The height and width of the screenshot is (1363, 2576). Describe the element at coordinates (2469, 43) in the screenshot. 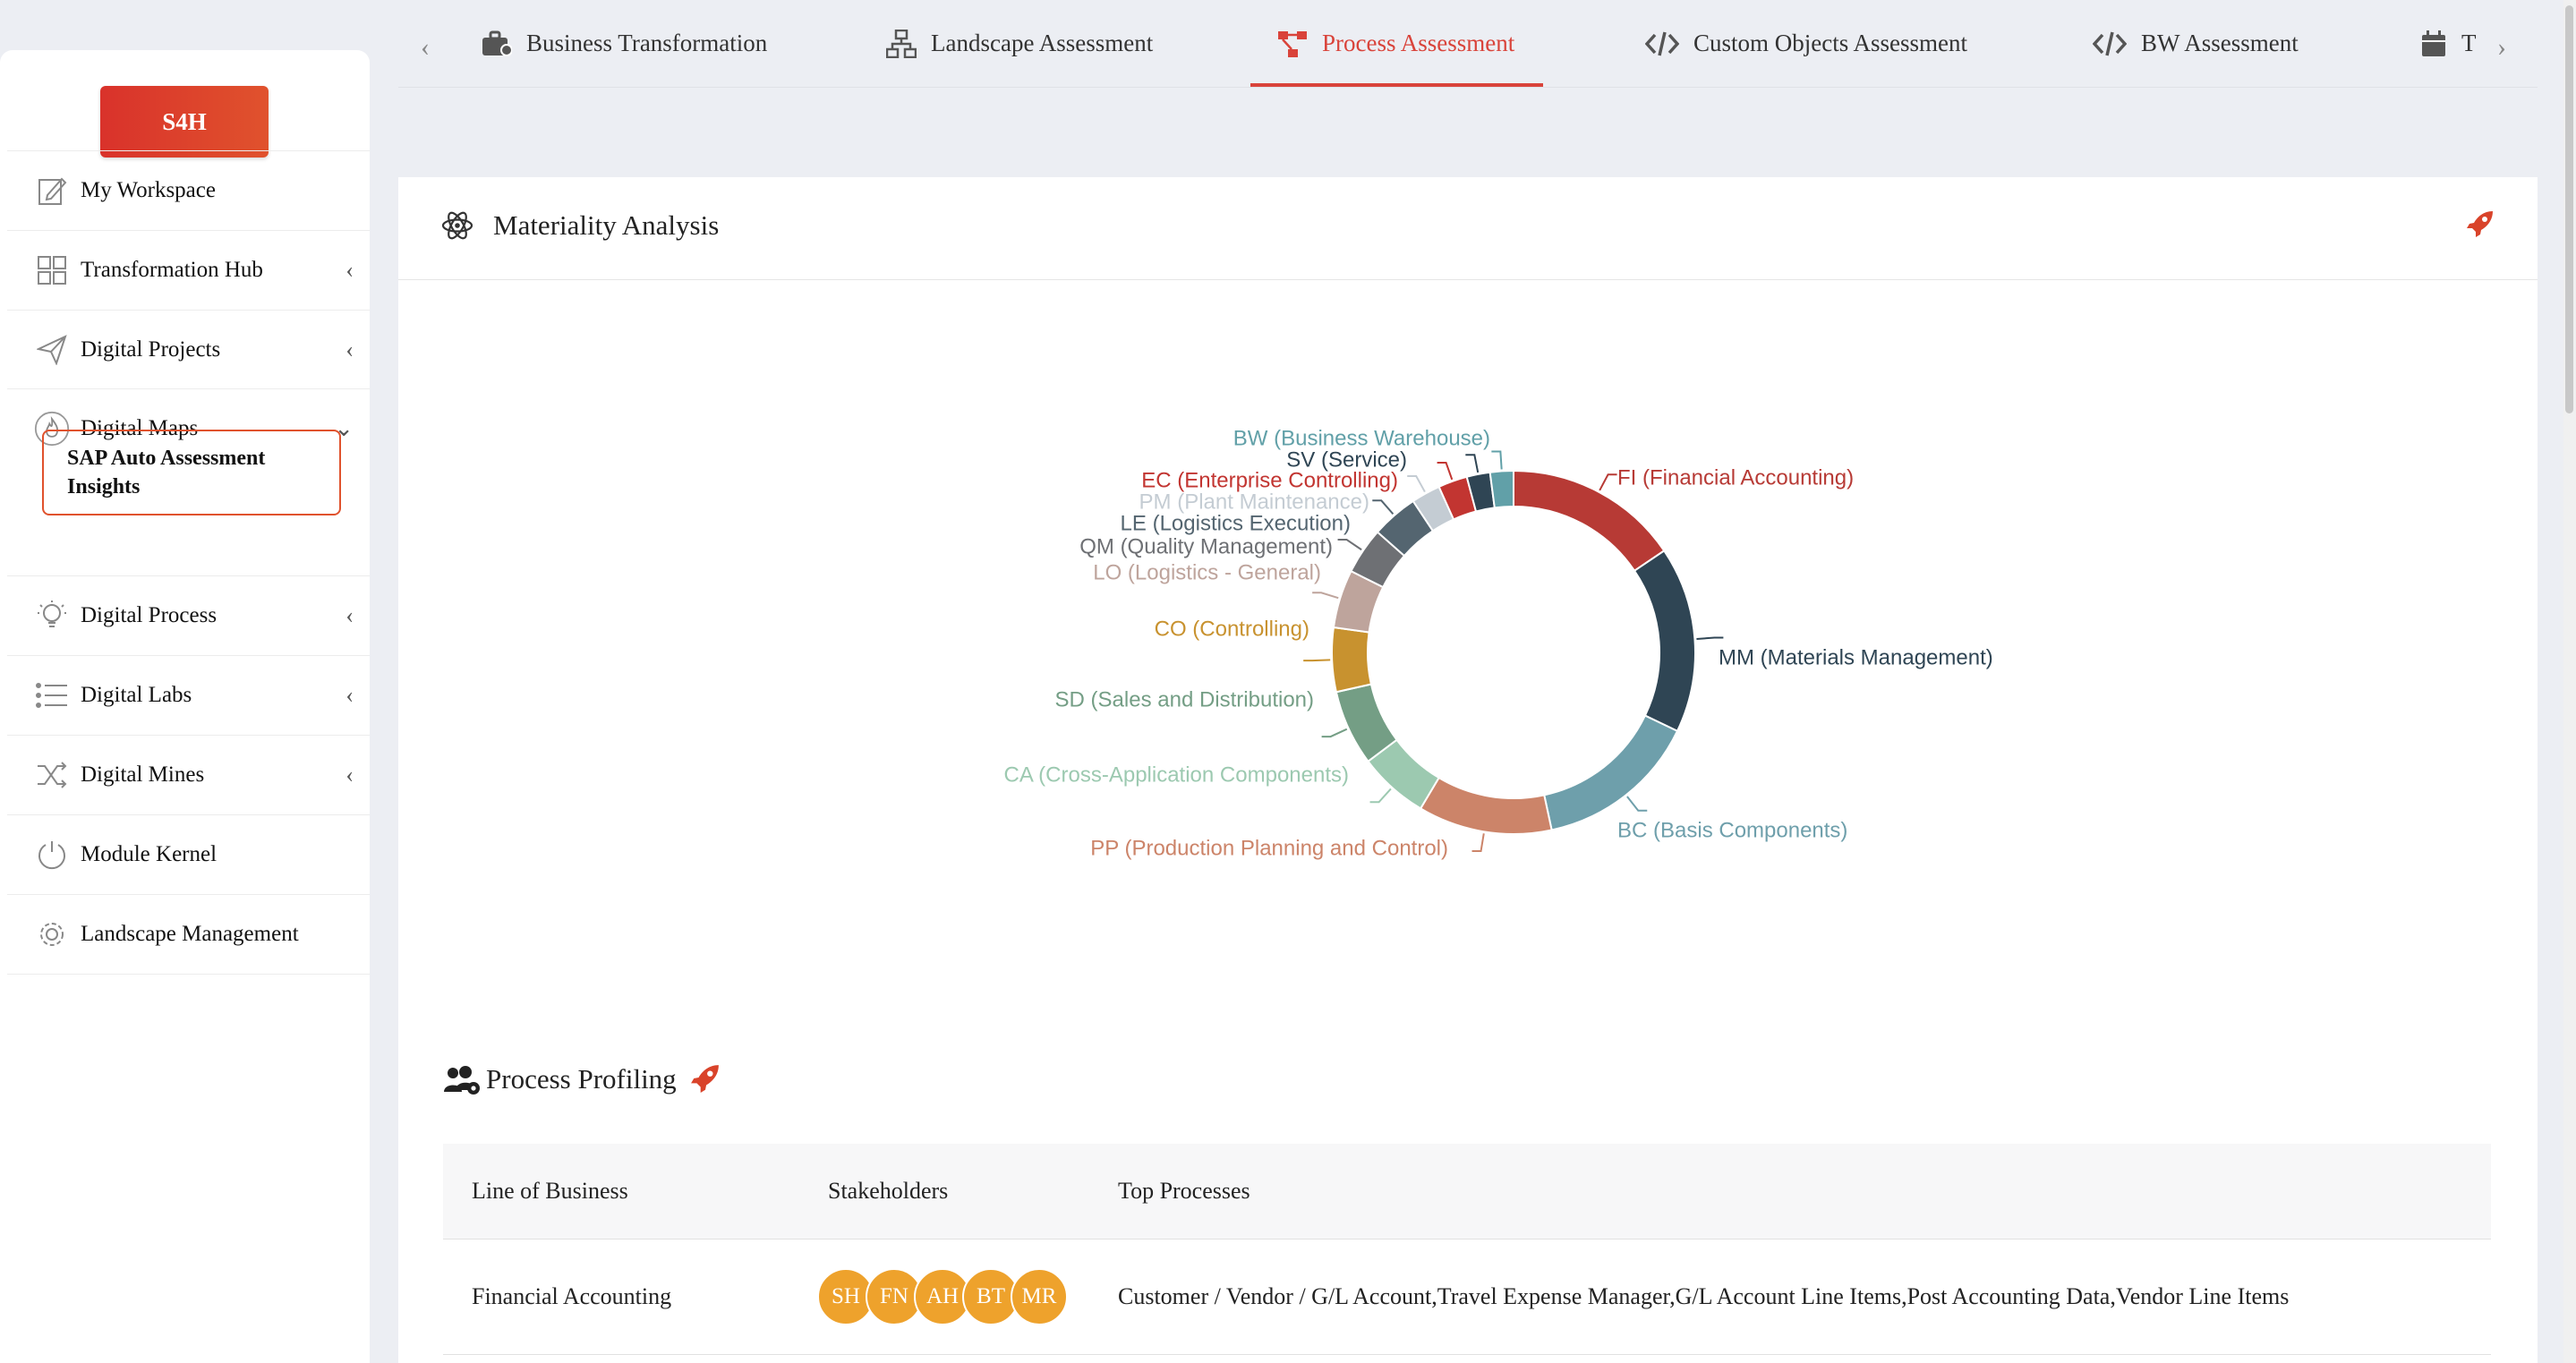

I see `tab-label: T` at that location.